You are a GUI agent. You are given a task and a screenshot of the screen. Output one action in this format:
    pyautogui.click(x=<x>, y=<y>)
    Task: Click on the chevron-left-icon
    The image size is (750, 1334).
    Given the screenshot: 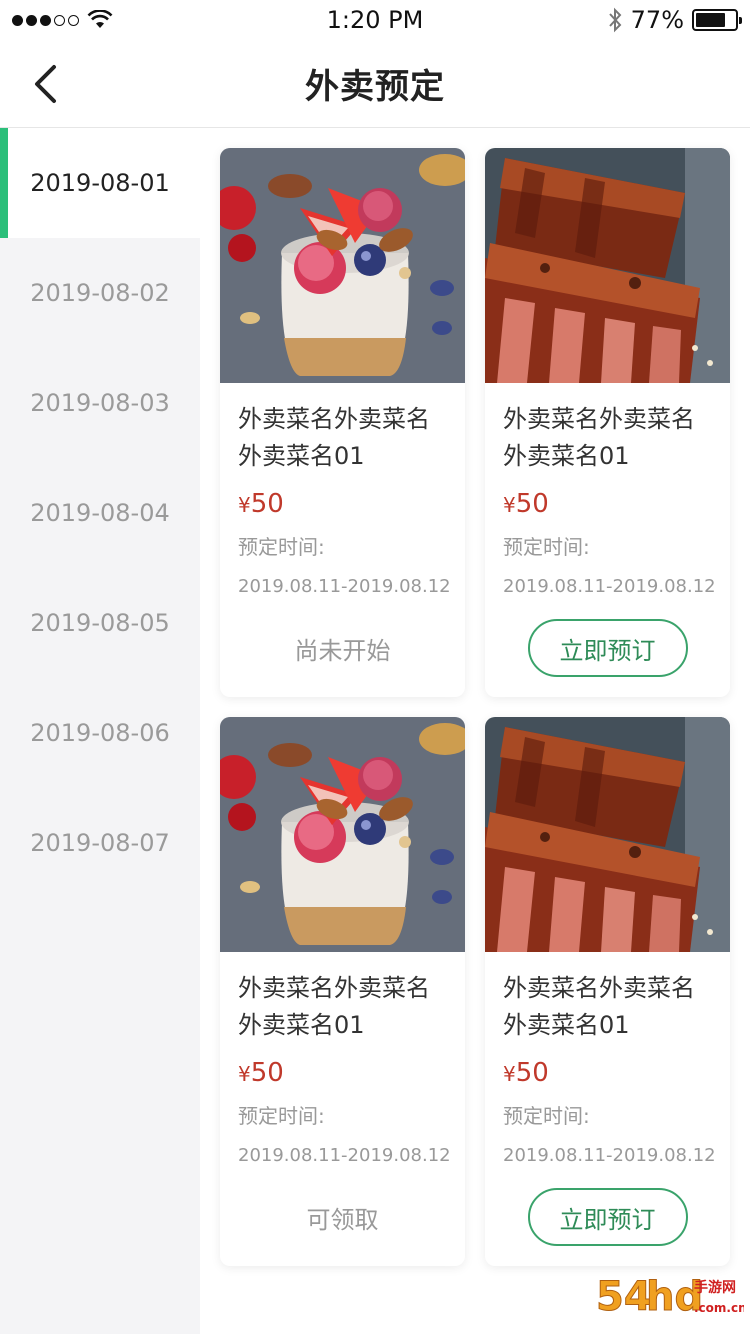 What is the action you would take?
    pyautogui.click(x=45, y=84)
    